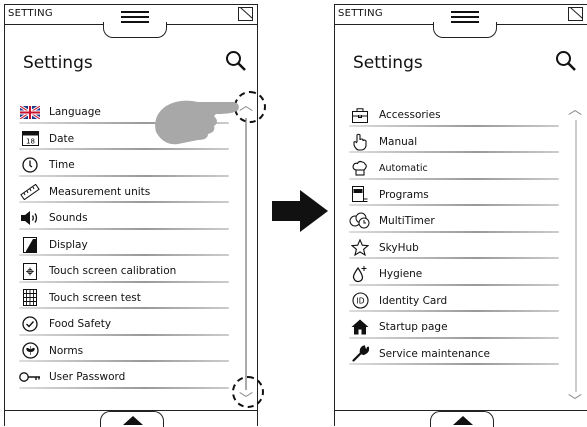 The height and width of the screenshot is (427, 587). Describe the element at coordinates (403, 168) in the screenshot. I see `item-label: Automatic` at that location.